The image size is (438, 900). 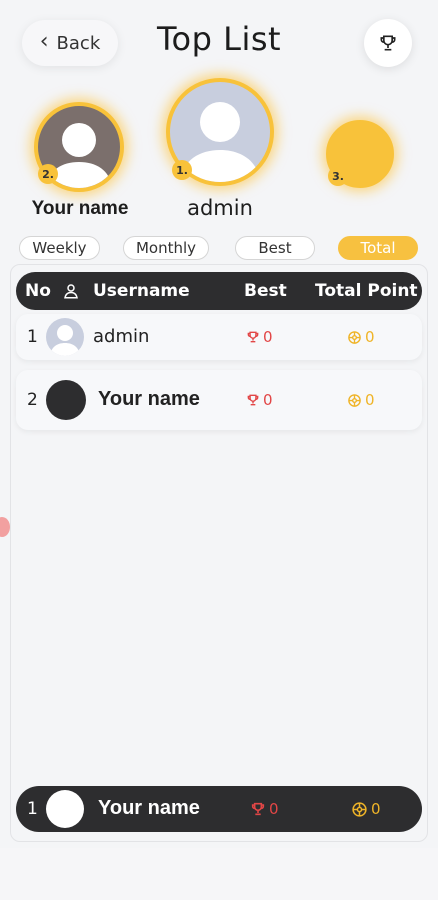 I want to click on header-best: Best, so click(x=265, y=291).